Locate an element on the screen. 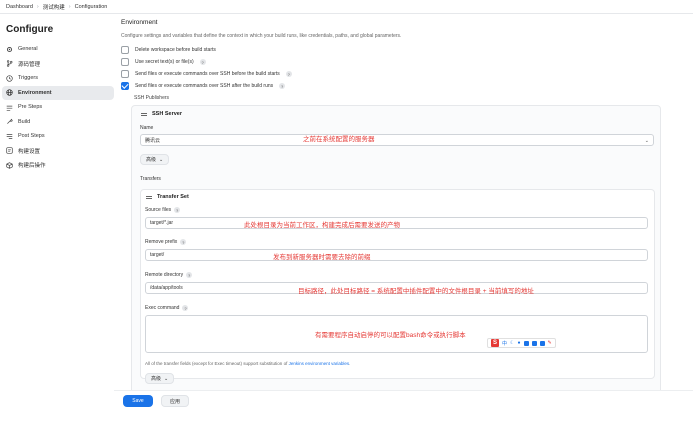 The image size is (693, 426). steps-icon is located at coordinates (9, 107).